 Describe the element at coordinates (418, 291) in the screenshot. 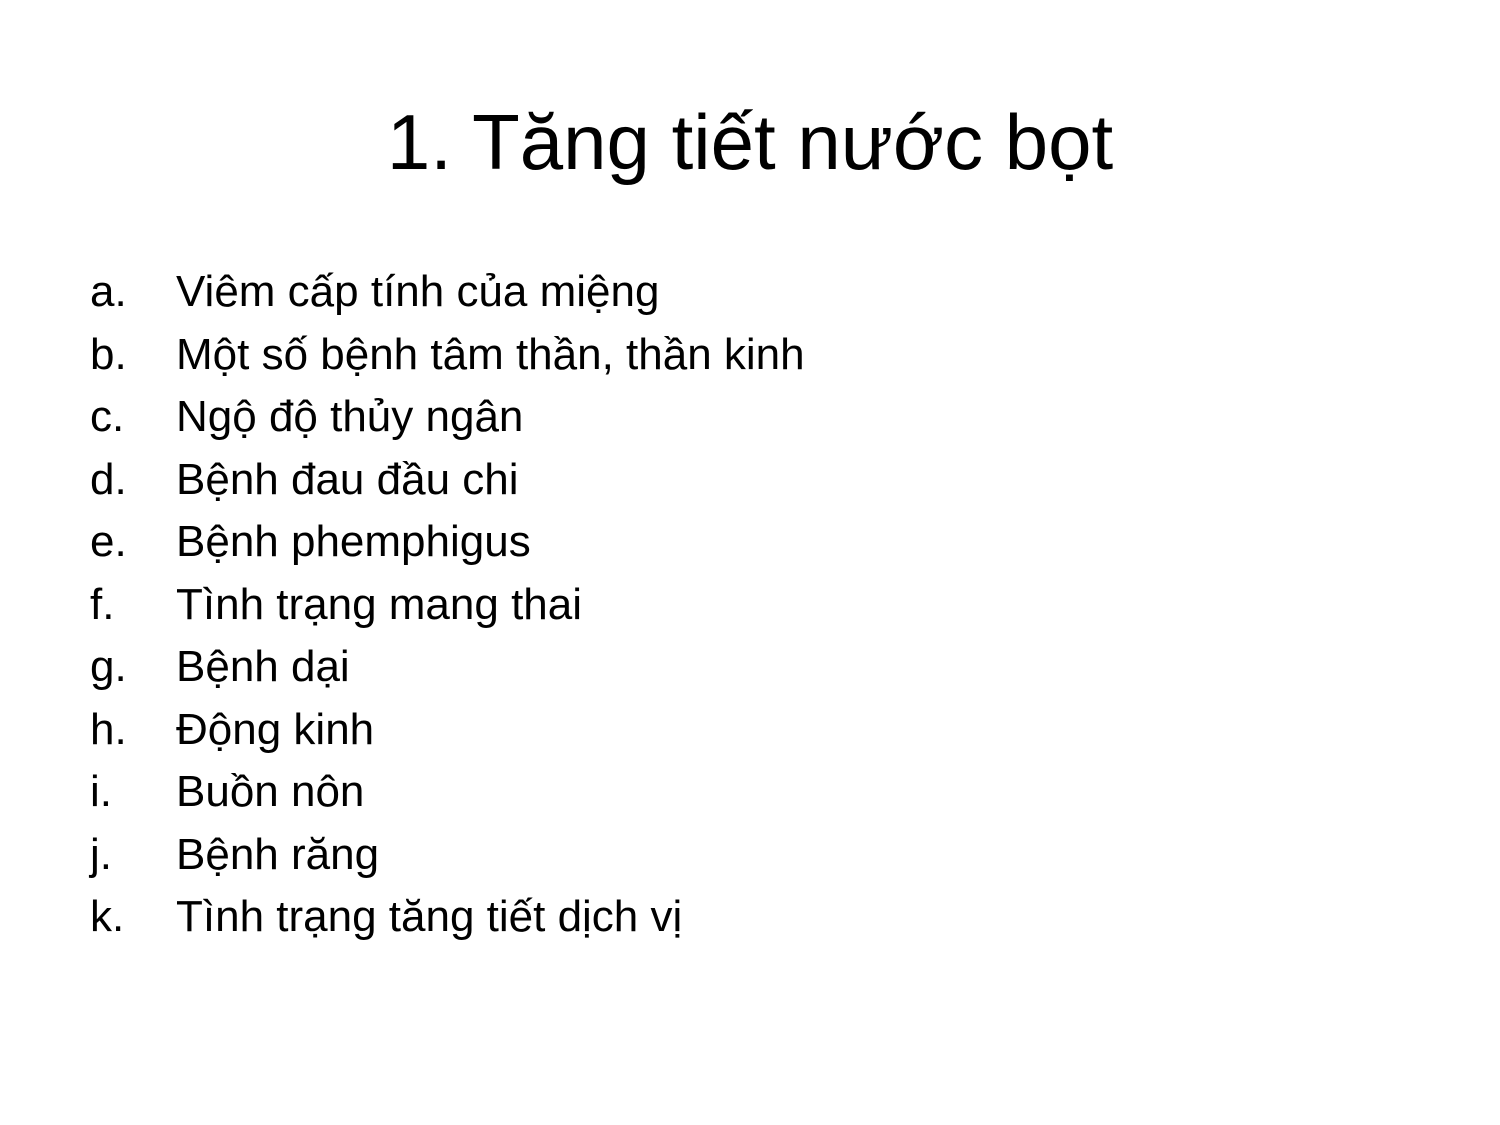

I see `list-item-text: Viêm cấp tính của miệng` at that location.